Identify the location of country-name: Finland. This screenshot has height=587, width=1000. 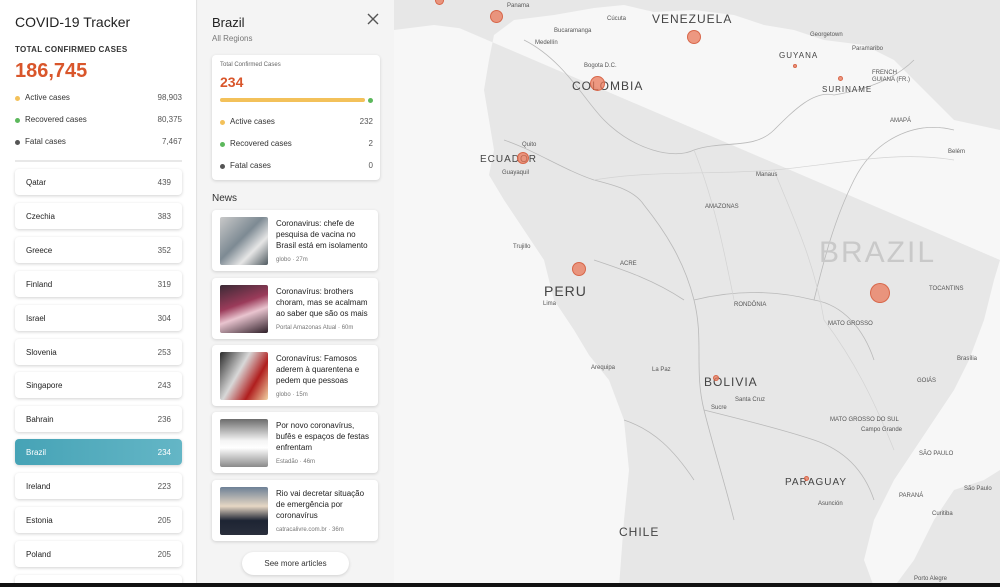
(39, 284).